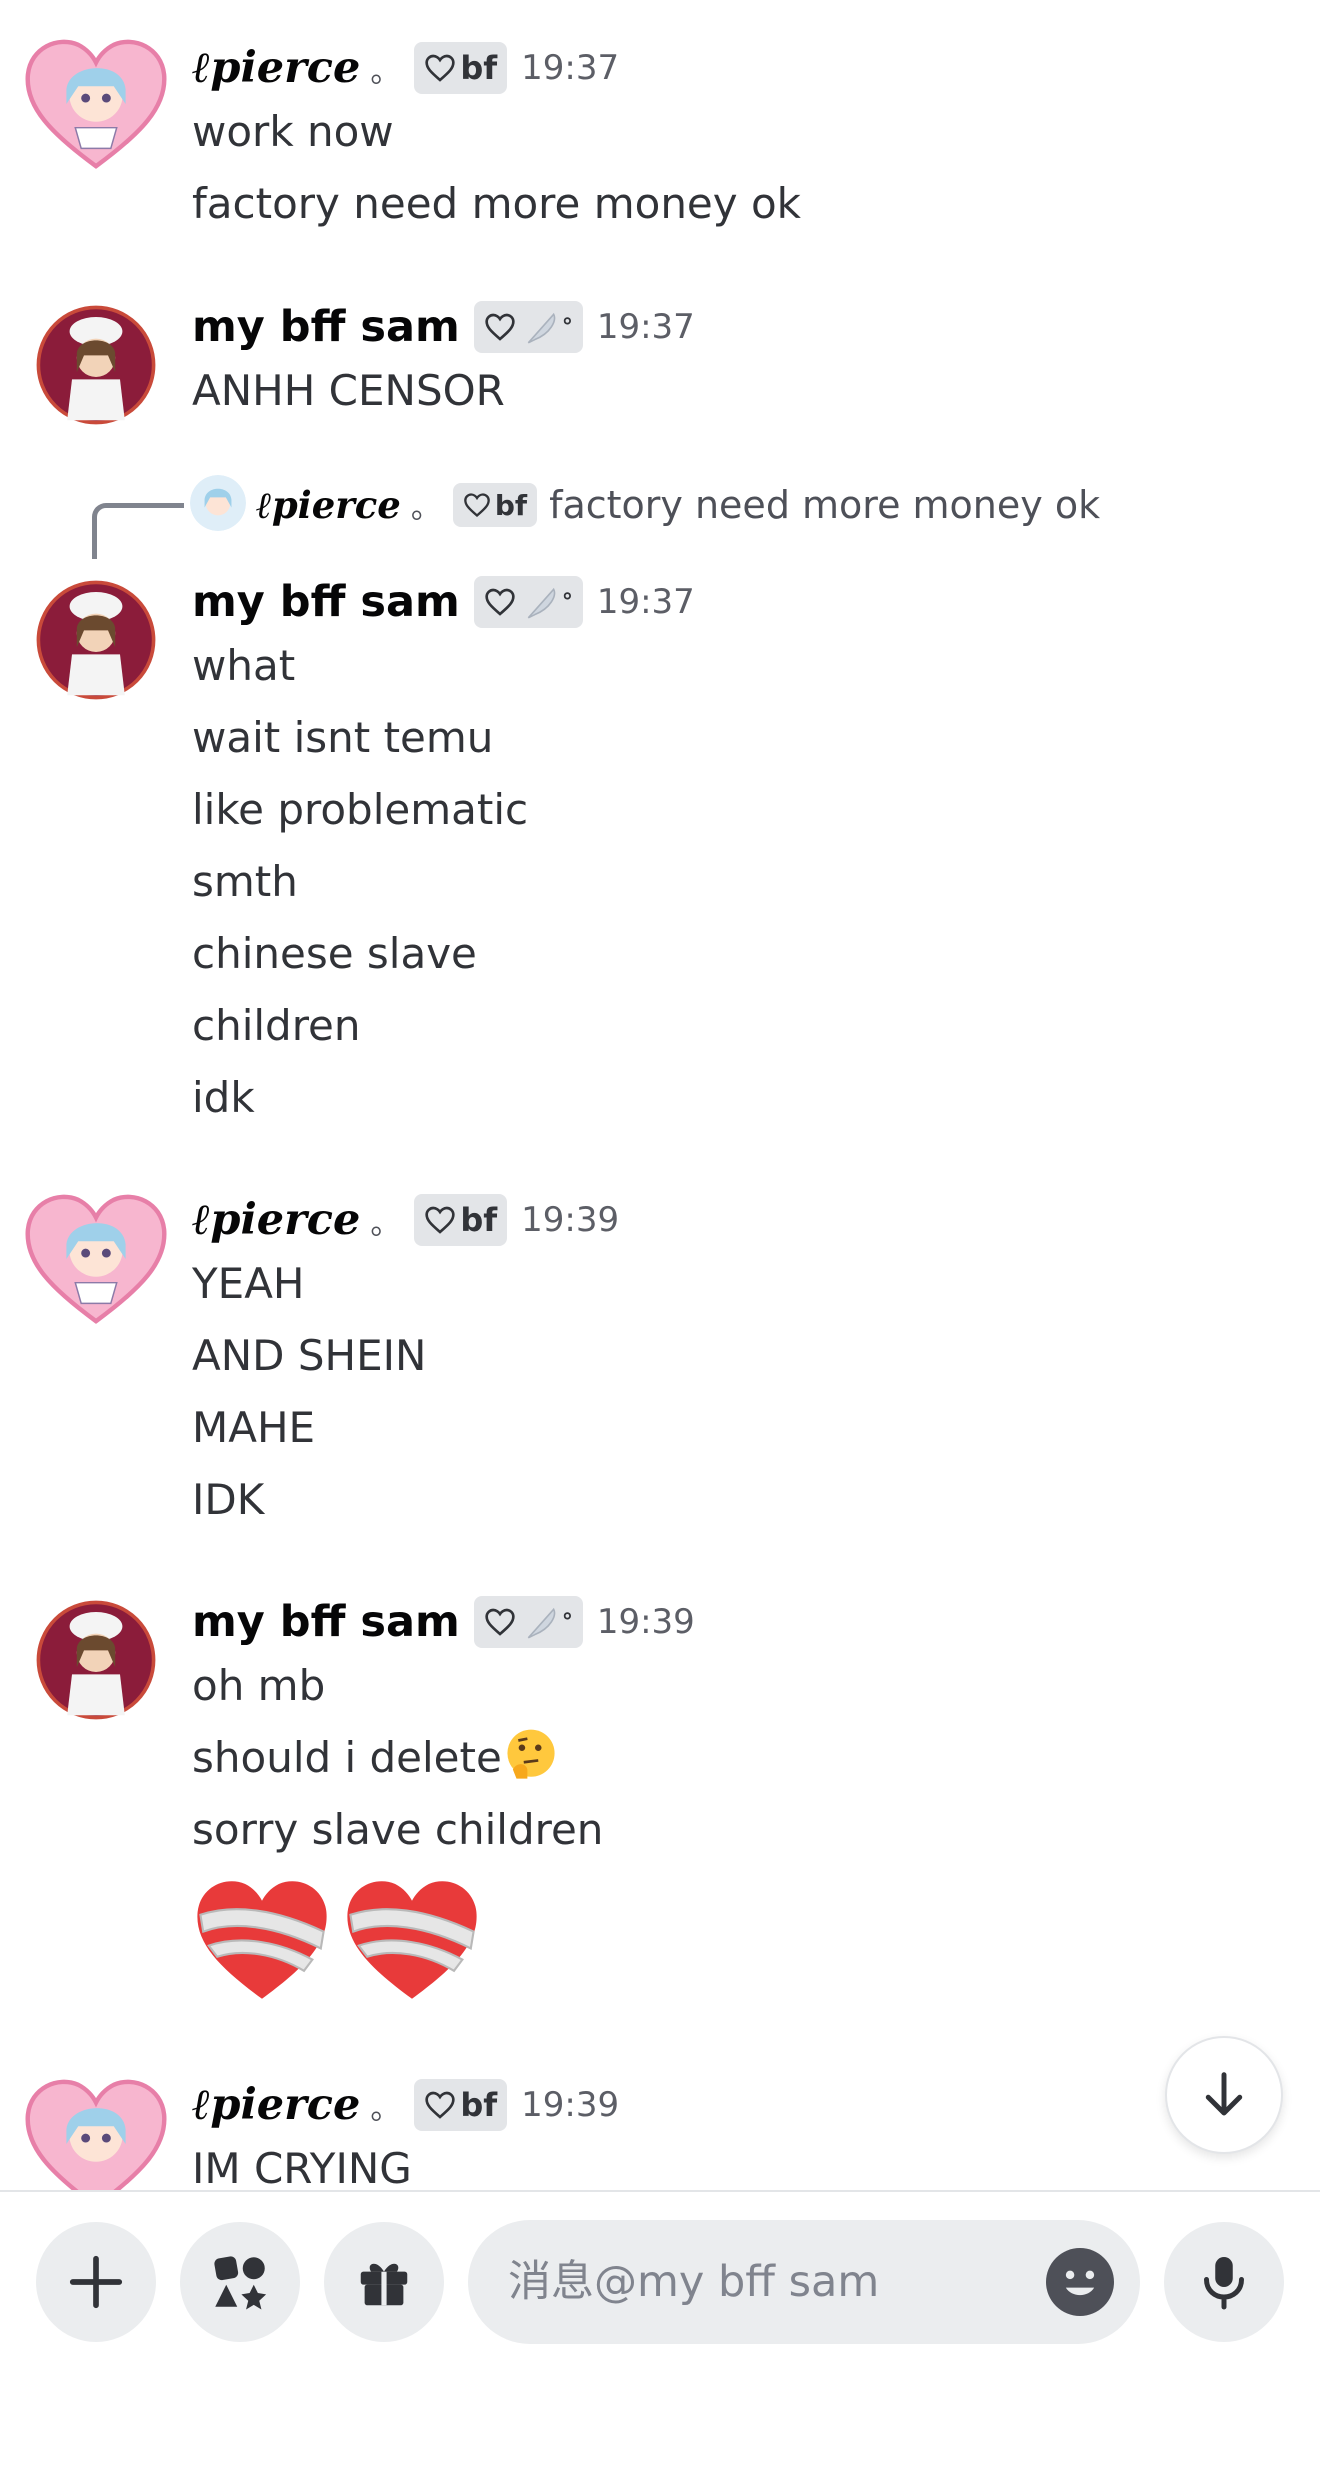 The image size is (1320, 2469). I want to click on message-line: YEAH, so click(248, 1284).